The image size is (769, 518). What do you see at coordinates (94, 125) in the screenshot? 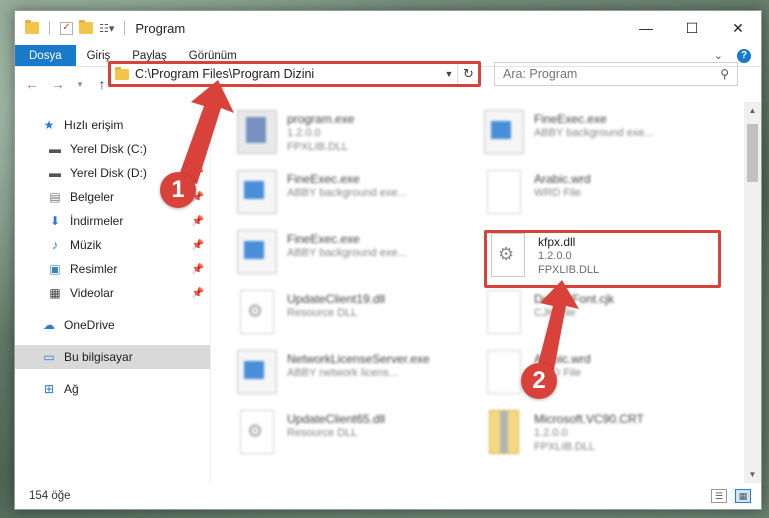
I see `sidebar-item-label: Hızlı erişim` at bounding box center [94, 125].